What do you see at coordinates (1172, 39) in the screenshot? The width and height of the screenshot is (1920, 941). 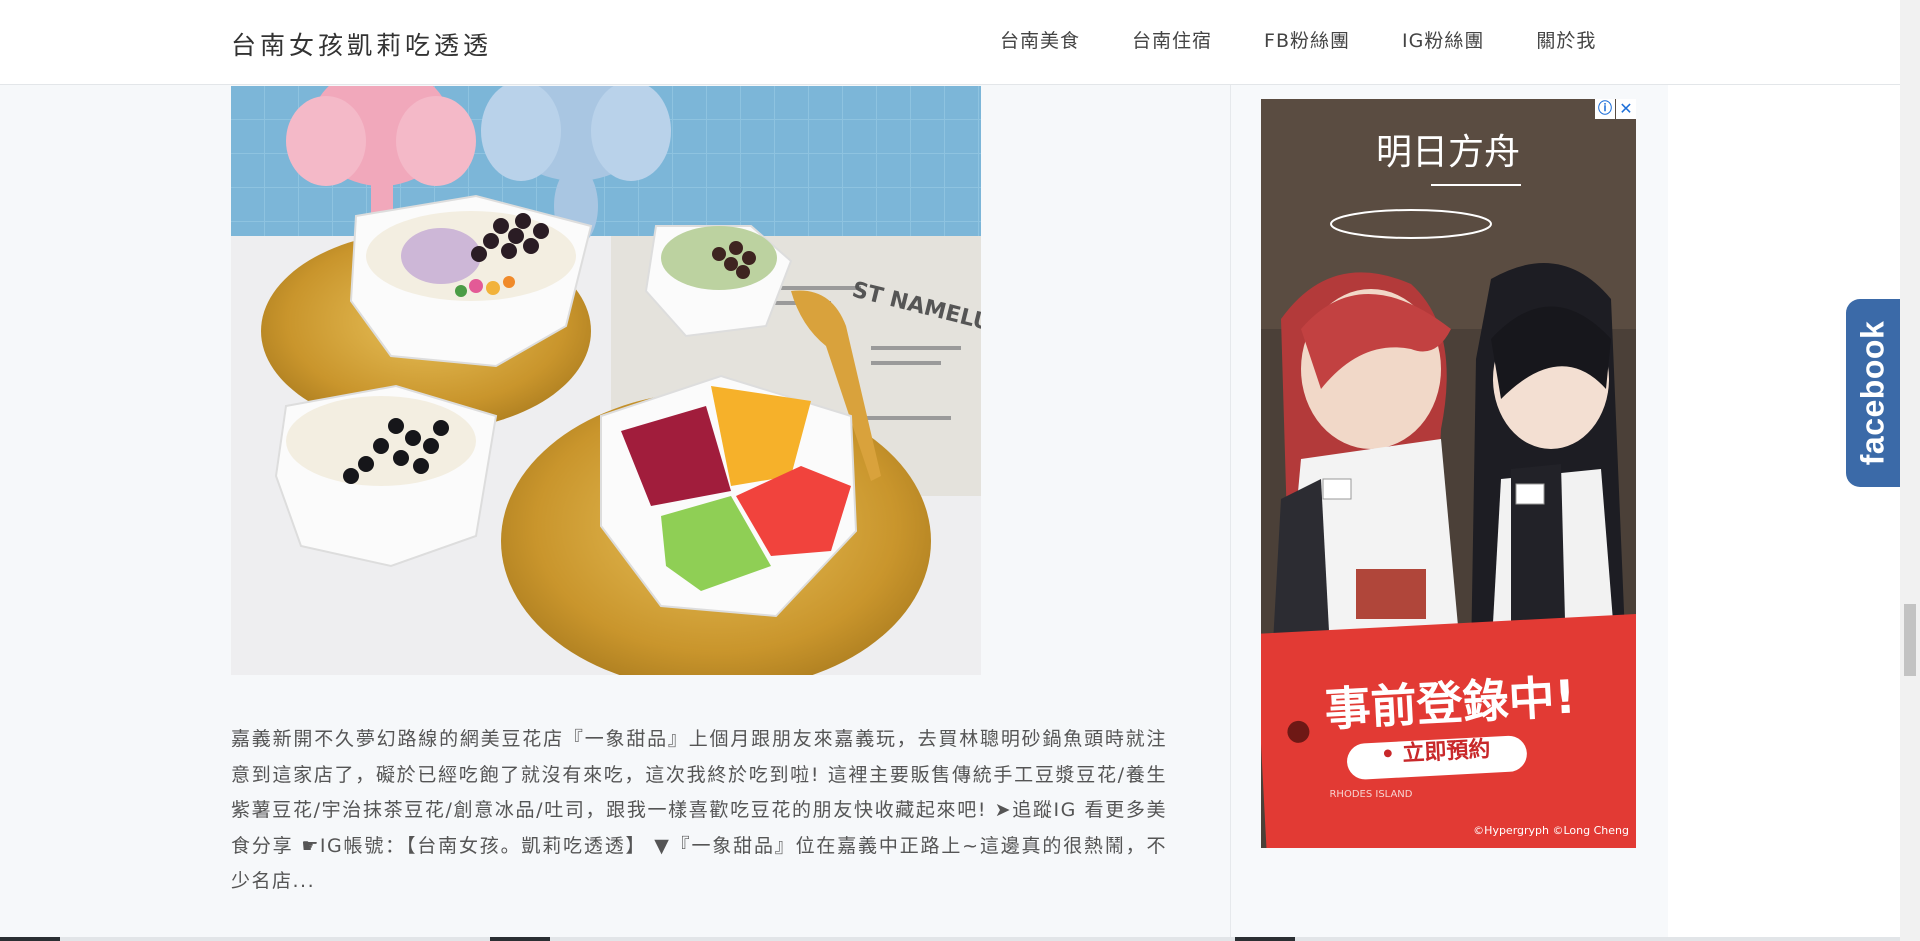 I see `nav-item-tainan-stay: 台南住宿` at bounding box center [1172, 39].